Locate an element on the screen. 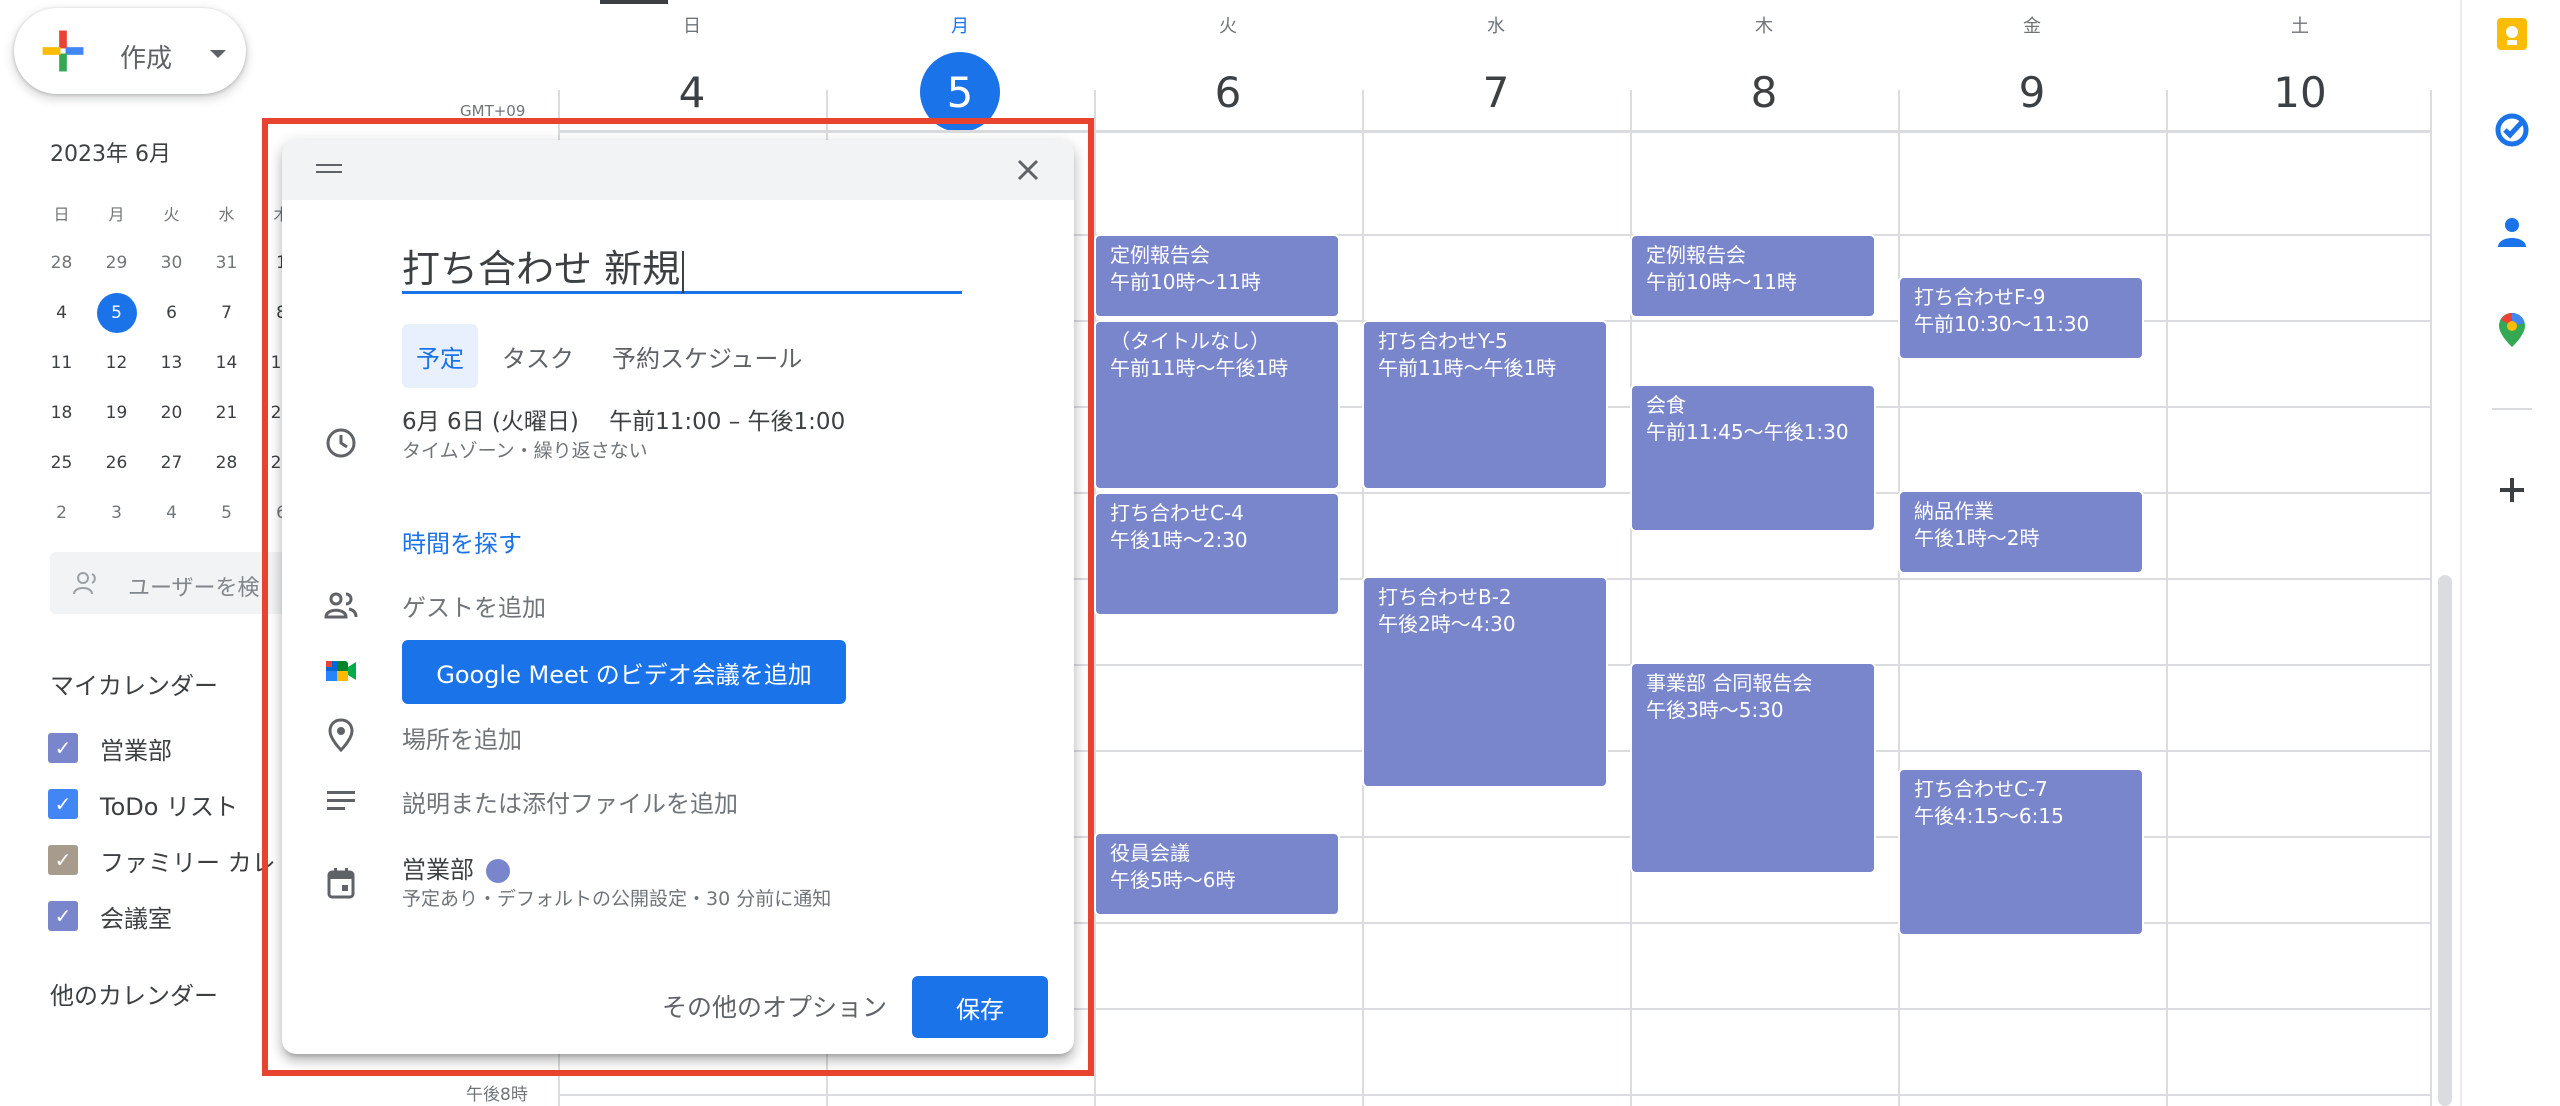  mini-day: 7 is located at coordinates (226, 313).